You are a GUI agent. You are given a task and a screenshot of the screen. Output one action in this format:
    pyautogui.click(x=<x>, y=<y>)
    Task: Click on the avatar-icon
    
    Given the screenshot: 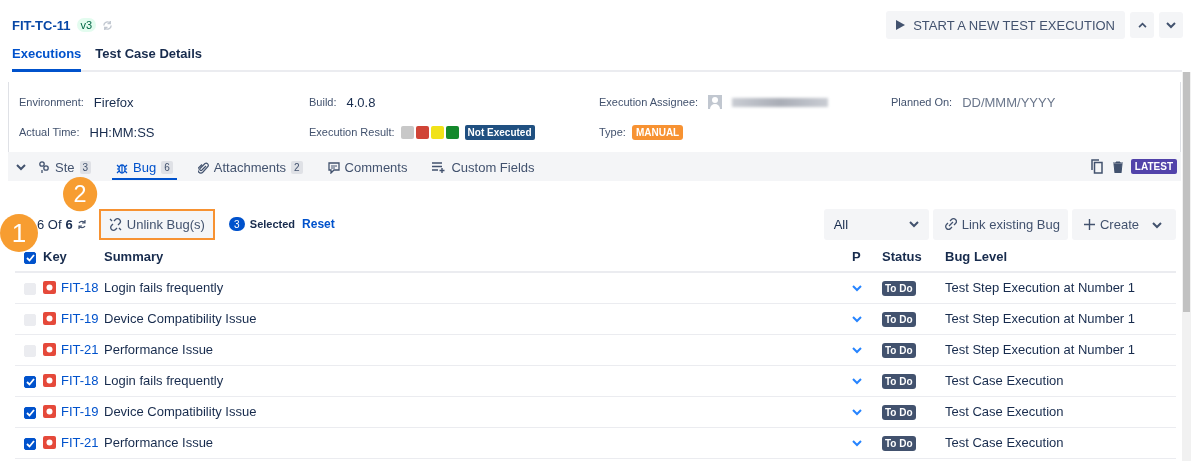 What is the action you would take?
    pyautogui.click(x=715, y=102)
    